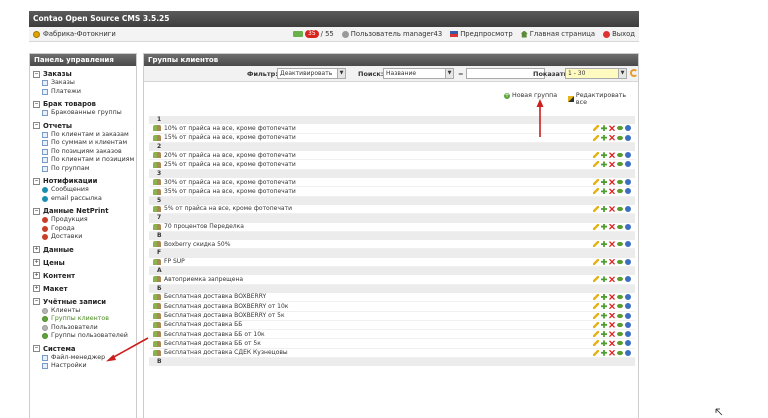 This screenshot has width=768, height=418. Describe the element at coordinates (83, 311) in the screenshot. I see `sidebar-item: Клиенты` at that location.